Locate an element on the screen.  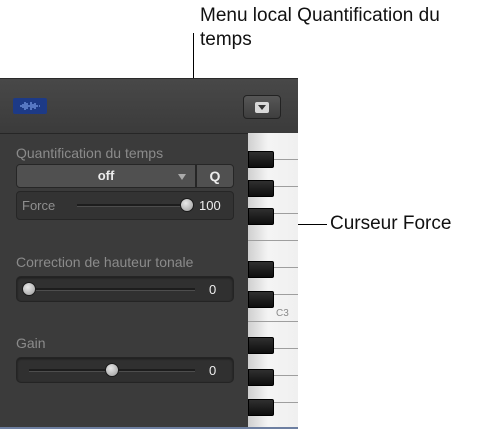
pitch-correction-label: Correction de hauteur tonale is located at coordinates (105, 262).